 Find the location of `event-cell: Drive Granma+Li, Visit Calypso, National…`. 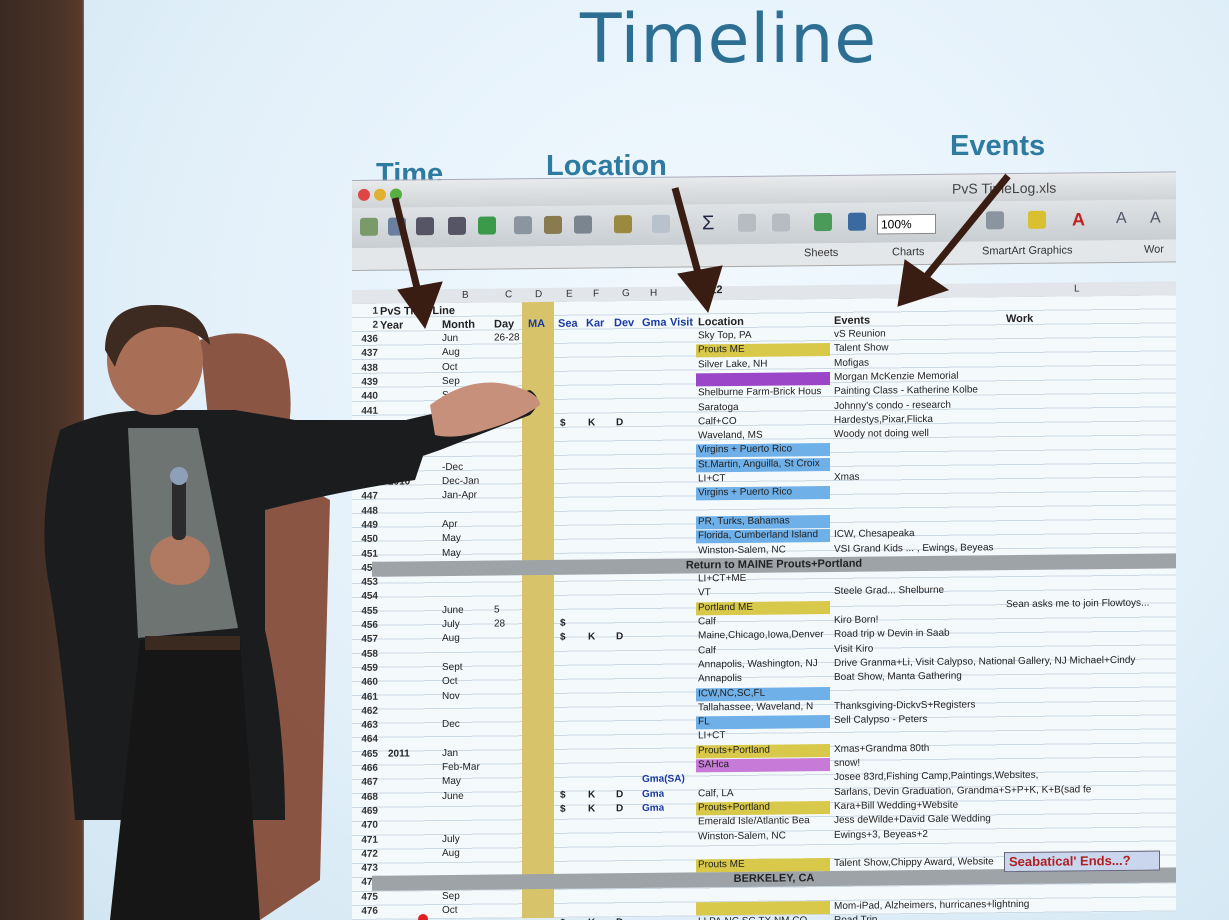

event-cell: Drive Granma+Li, Visit Calypso, National… is located at coordinates (1004, 661).